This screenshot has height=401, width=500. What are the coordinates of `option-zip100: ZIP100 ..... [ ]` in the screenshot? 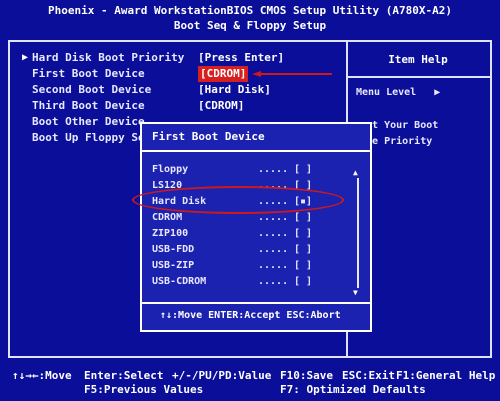 It's located at (254, 234).